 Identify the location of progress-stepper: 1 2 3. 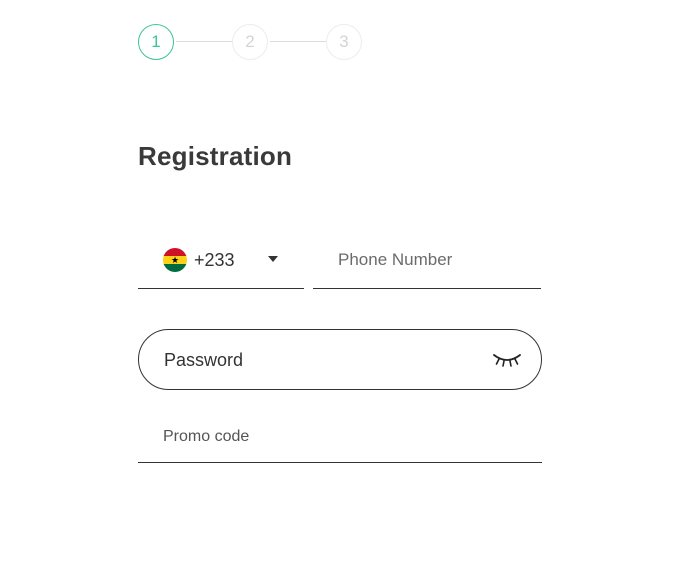
(258, 42).